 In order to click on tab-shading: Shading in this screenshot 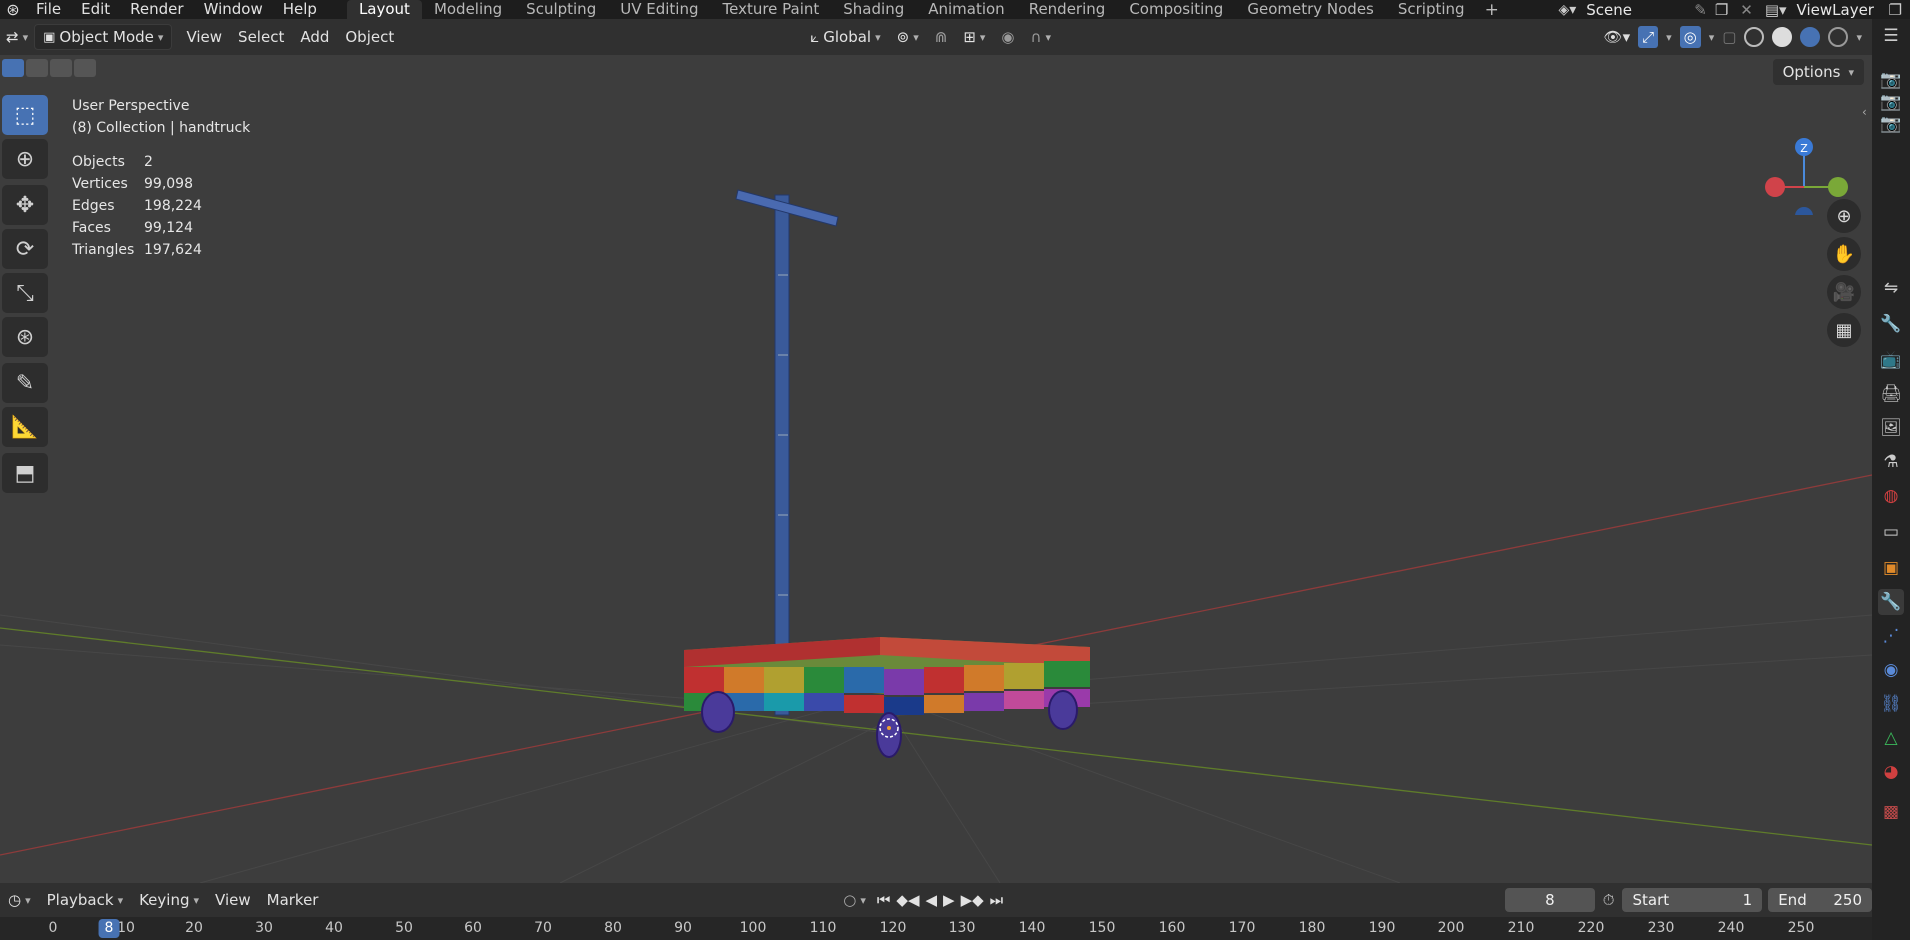, I will do `click(873, 9)`.